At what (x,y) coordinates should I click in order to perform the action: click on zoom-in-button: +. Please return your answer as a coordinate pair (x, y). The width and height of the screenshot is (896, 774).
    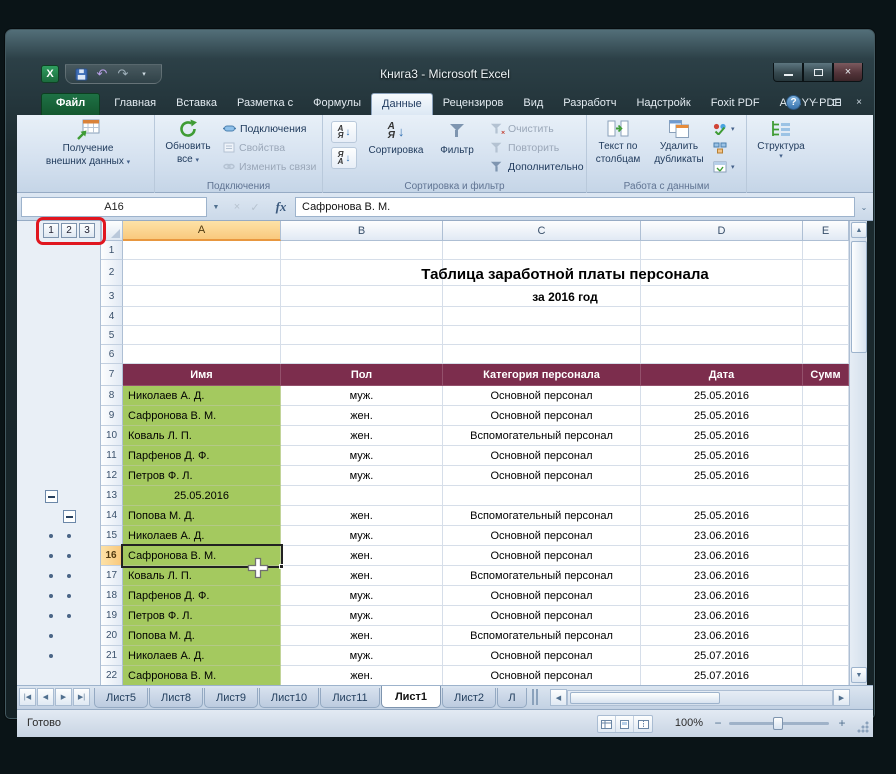
    Looking at the image, I should click on (842, 723).